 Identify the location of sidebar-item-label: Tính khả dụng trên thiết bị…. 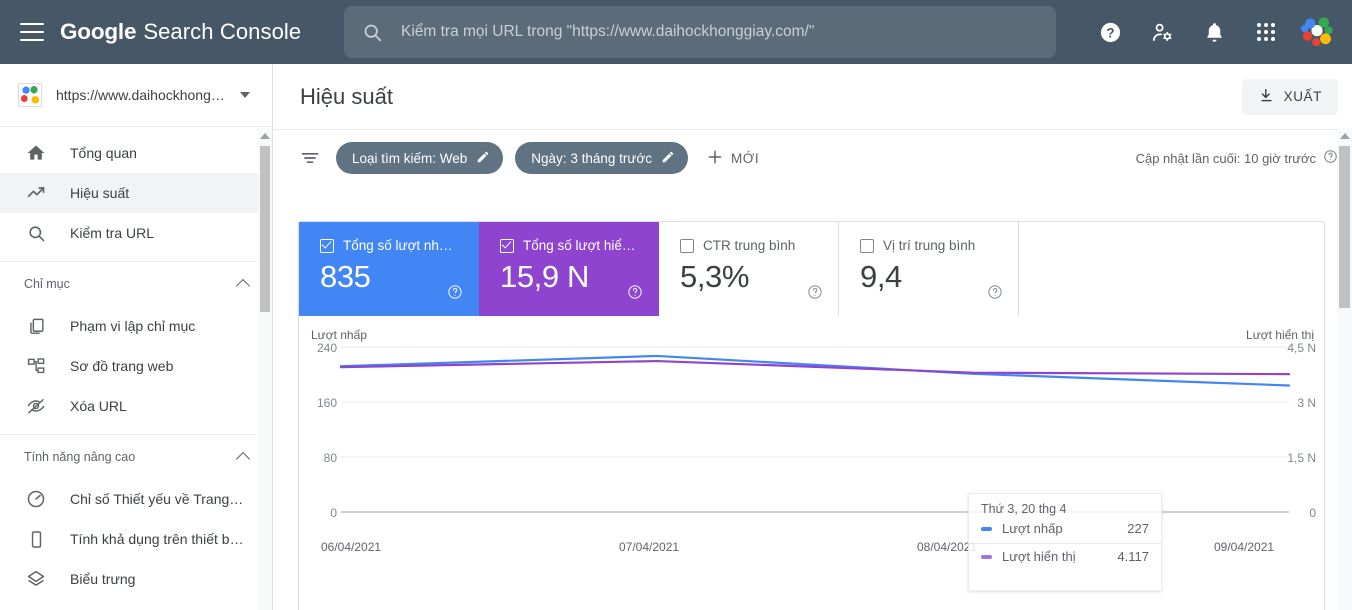
(158, 539).